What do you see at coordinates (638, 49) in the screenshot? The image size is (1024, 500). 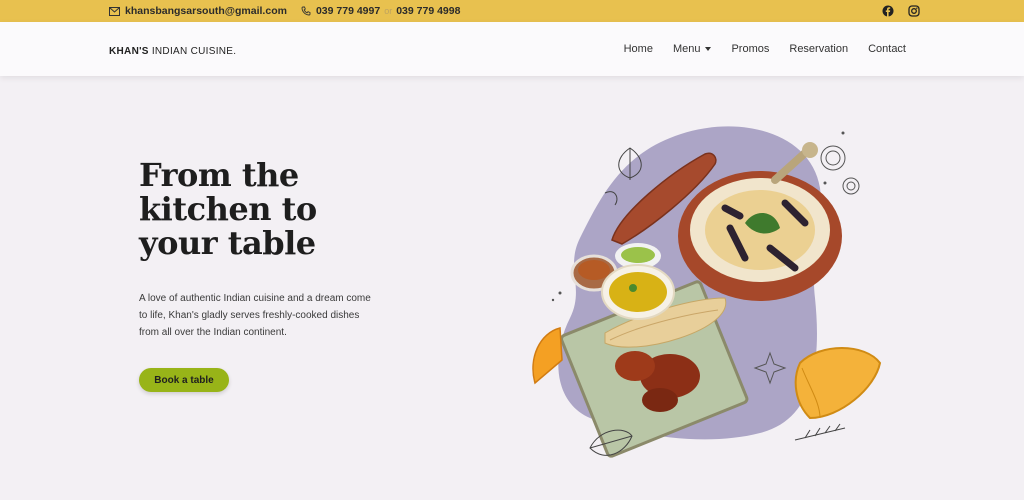 I see `nav-item-home: Home` at bounding box center [638, 49].